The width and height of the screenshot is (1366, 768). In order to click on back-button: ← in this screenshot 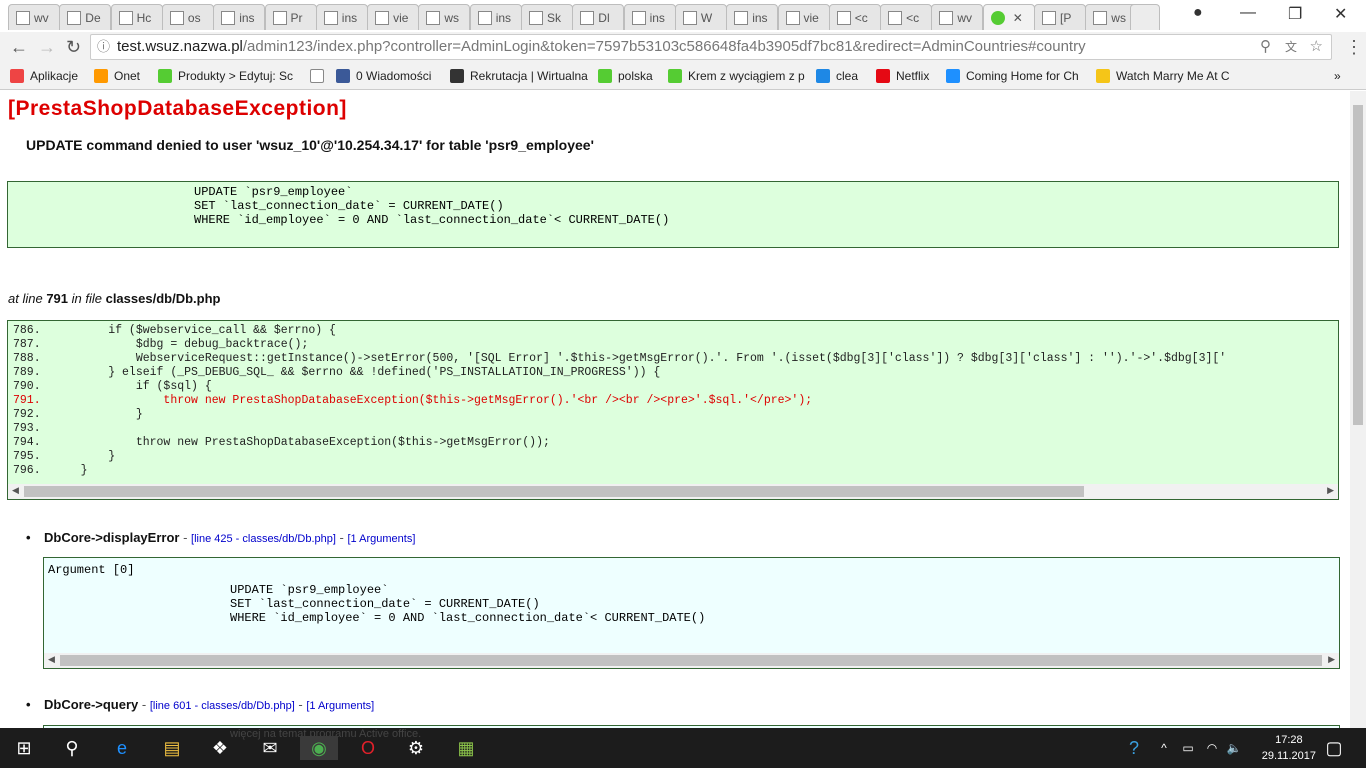, I will do `click(19, 47)`.